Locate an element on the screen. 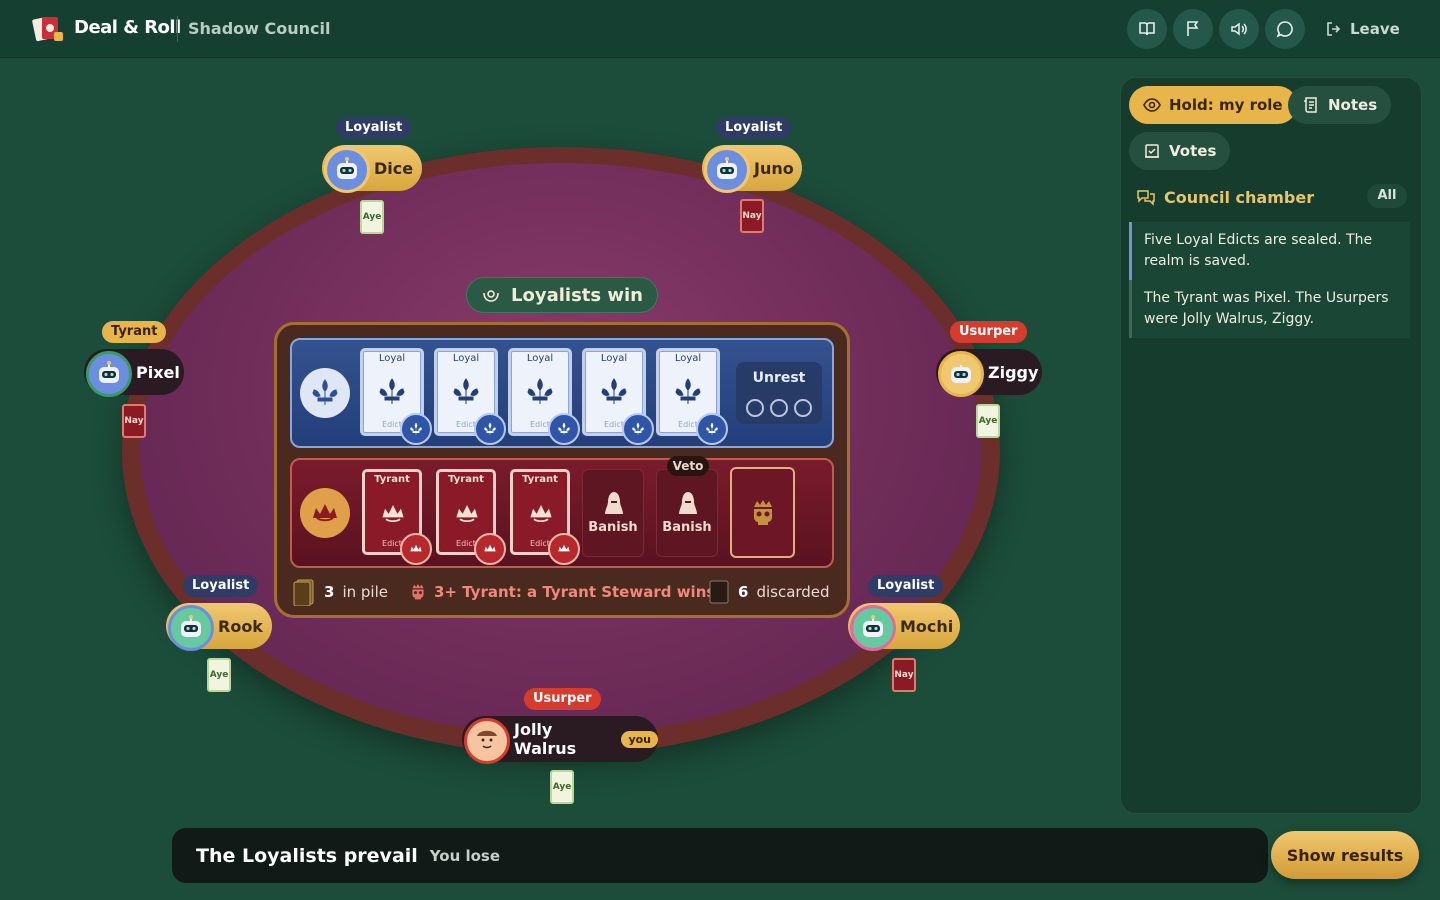 Image resolution: width=1440 pixels, height=900 pixels. sound-toggle-button is located at coordinates (1239, 29).